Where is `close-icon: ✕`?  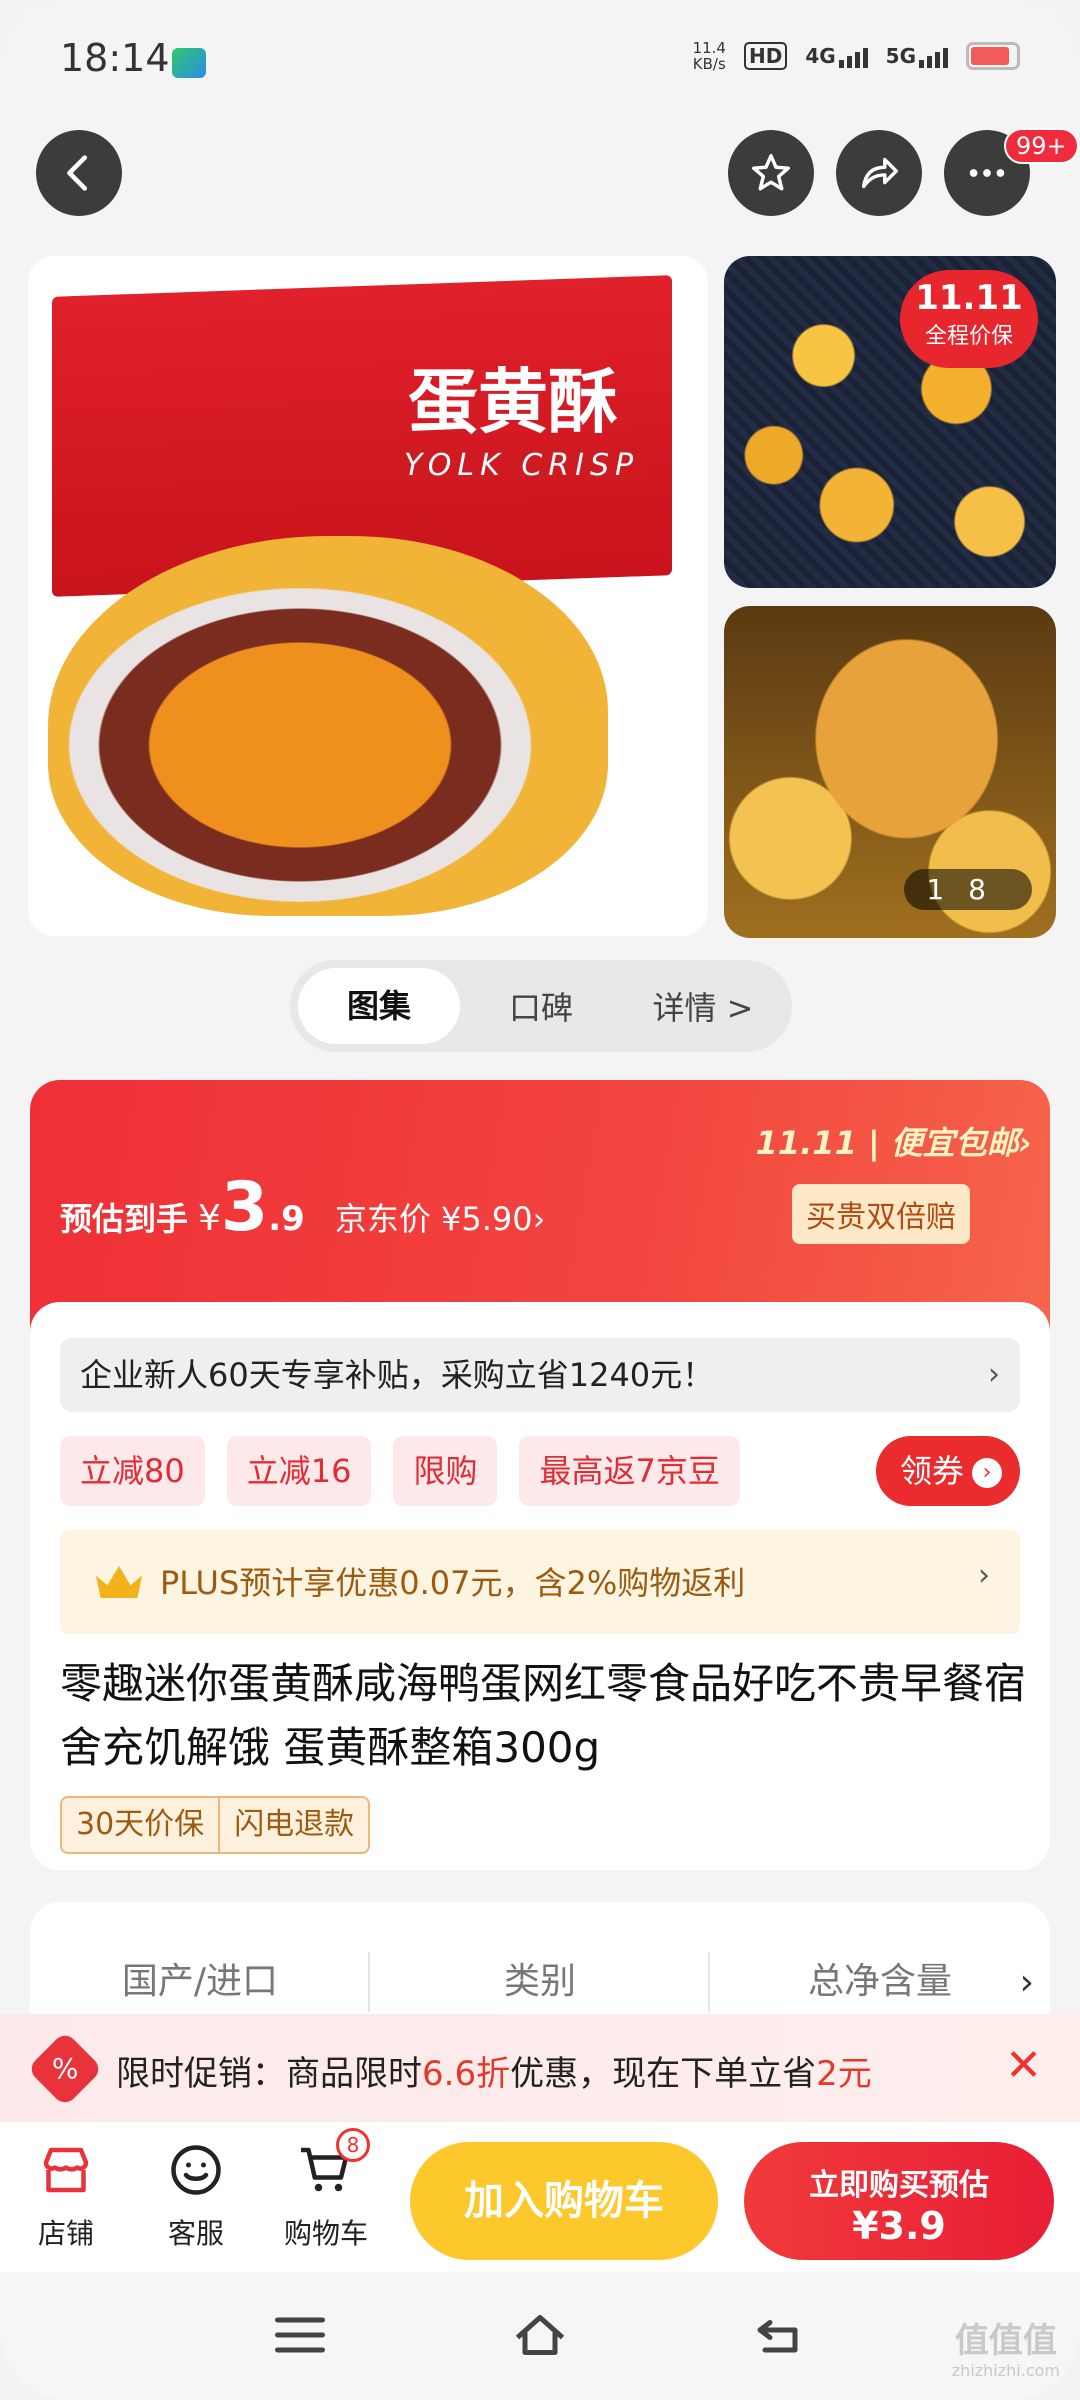
close-icon: ✕ is located at coordinates (1023, 2065).